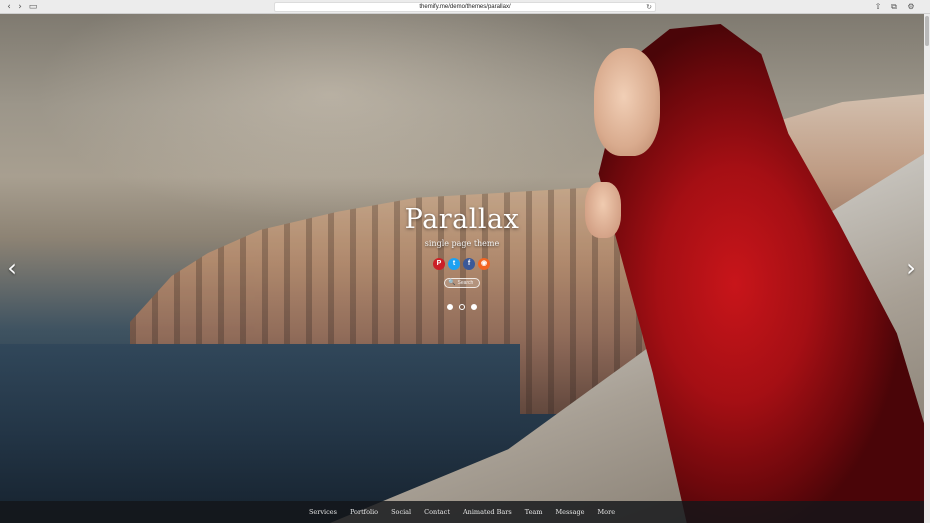  Describe the element at coordinates (364, 512) in the screenshot. I see `nav-item-portfolio: Portfolio` at that location.